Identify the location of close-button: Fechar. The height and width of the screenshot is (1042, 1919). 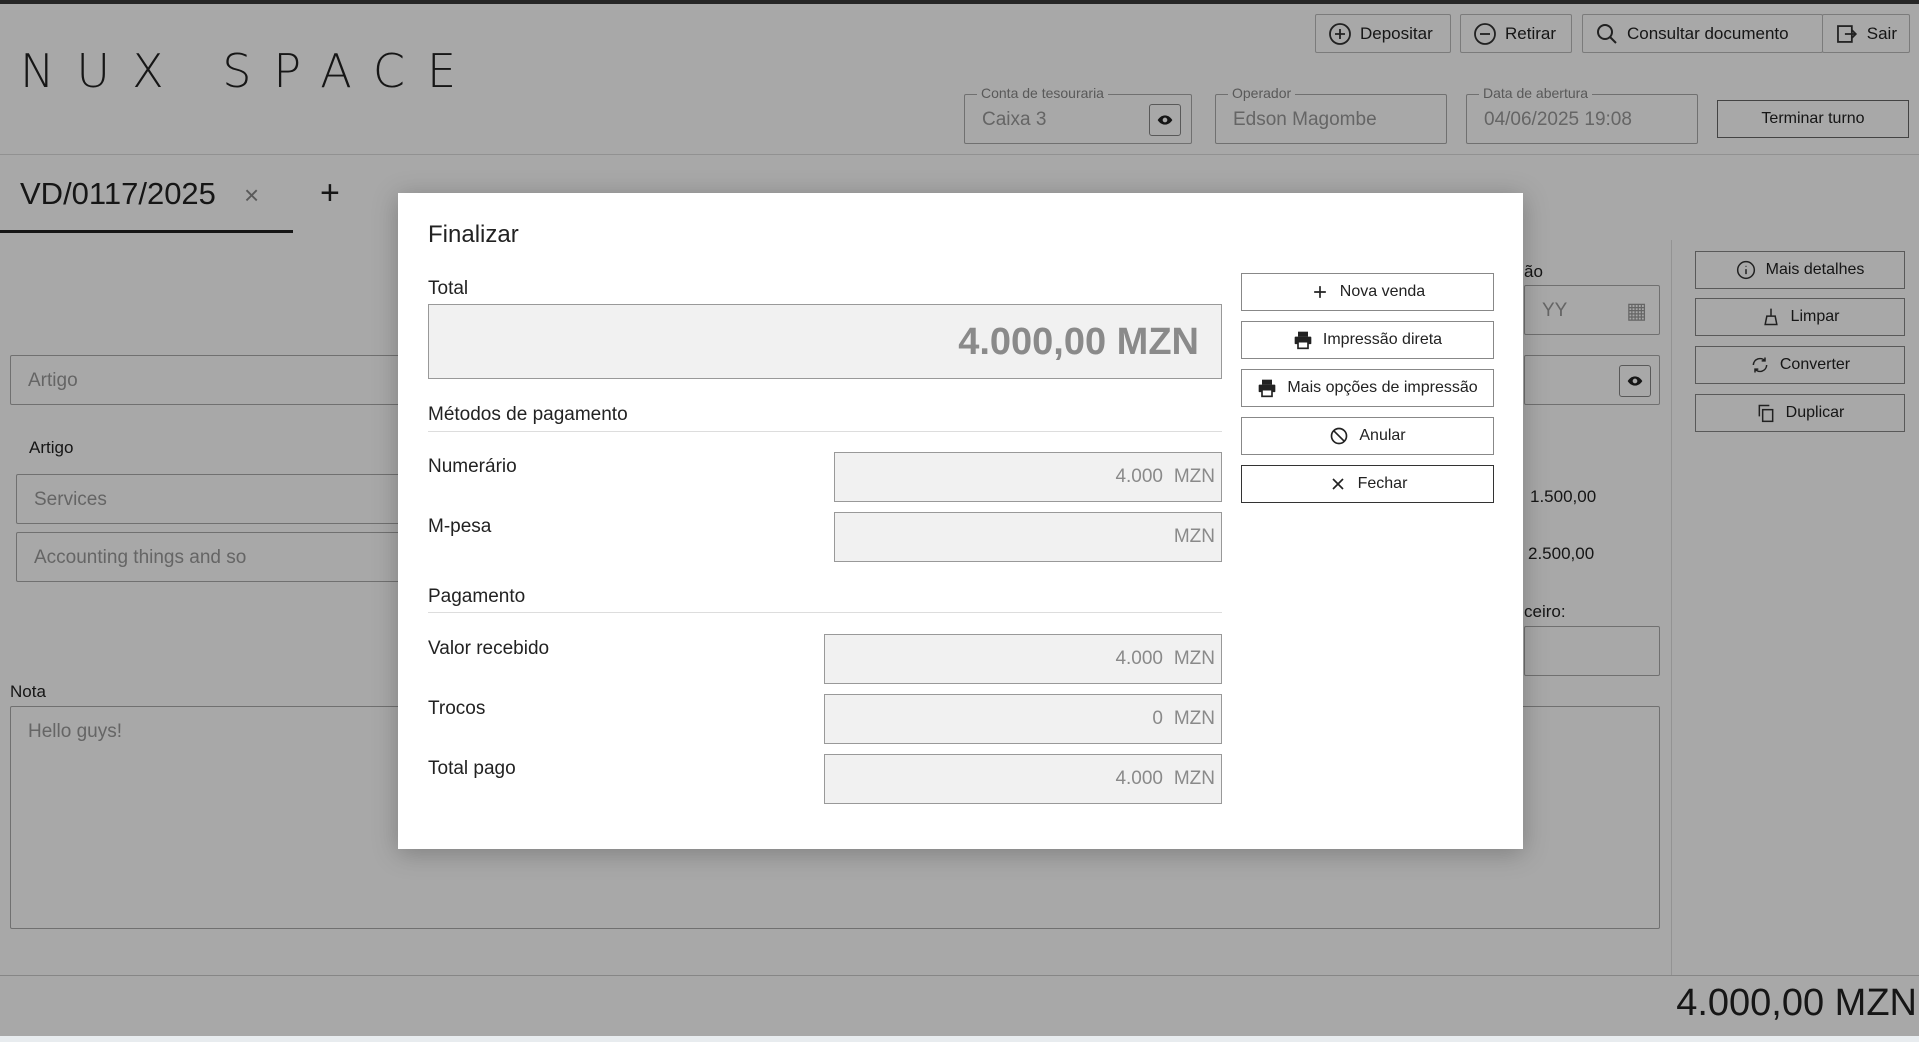
(1367, 484).